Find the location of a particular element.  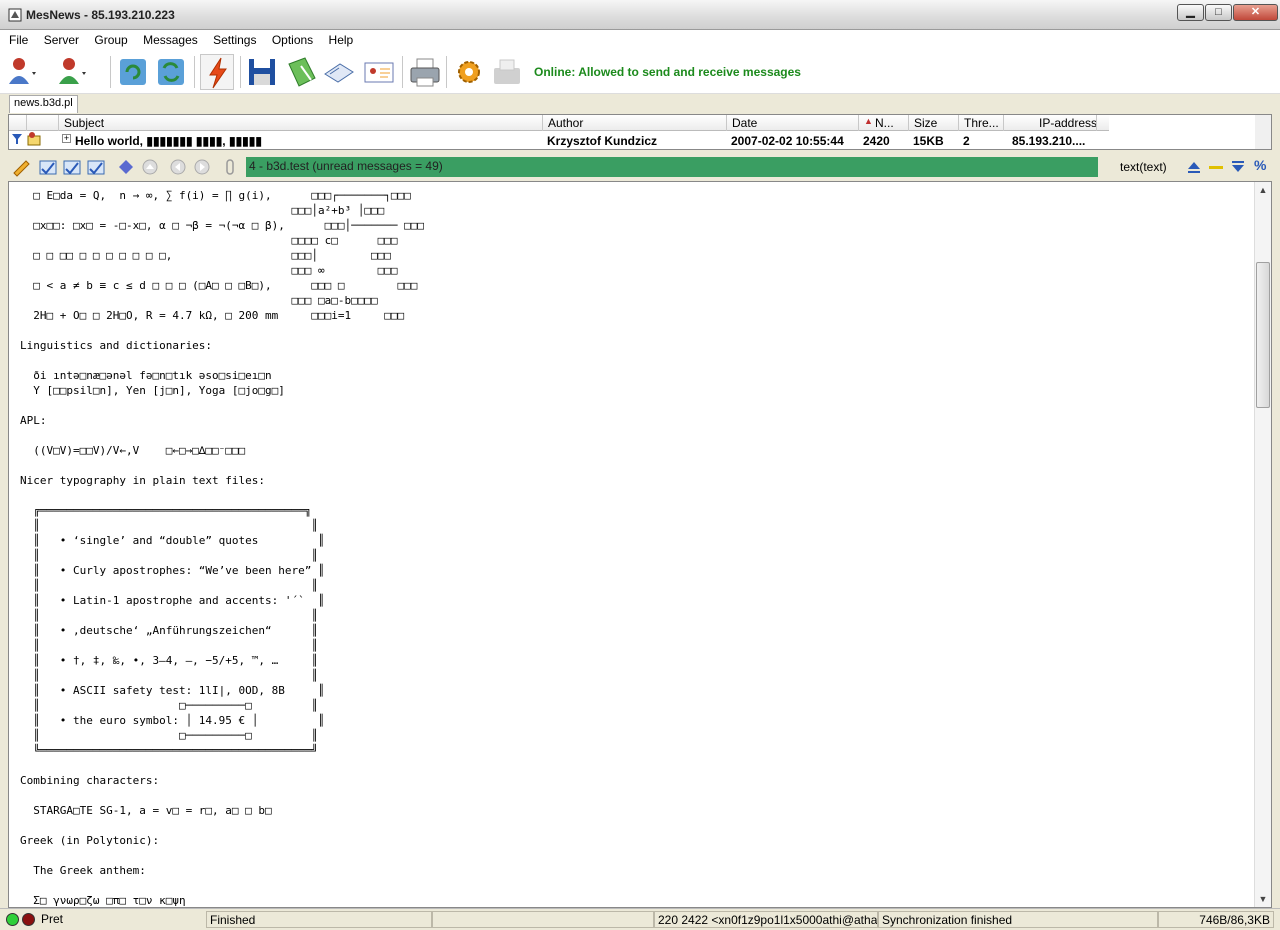

menu-server: Server is located at coordinates (58, 38).